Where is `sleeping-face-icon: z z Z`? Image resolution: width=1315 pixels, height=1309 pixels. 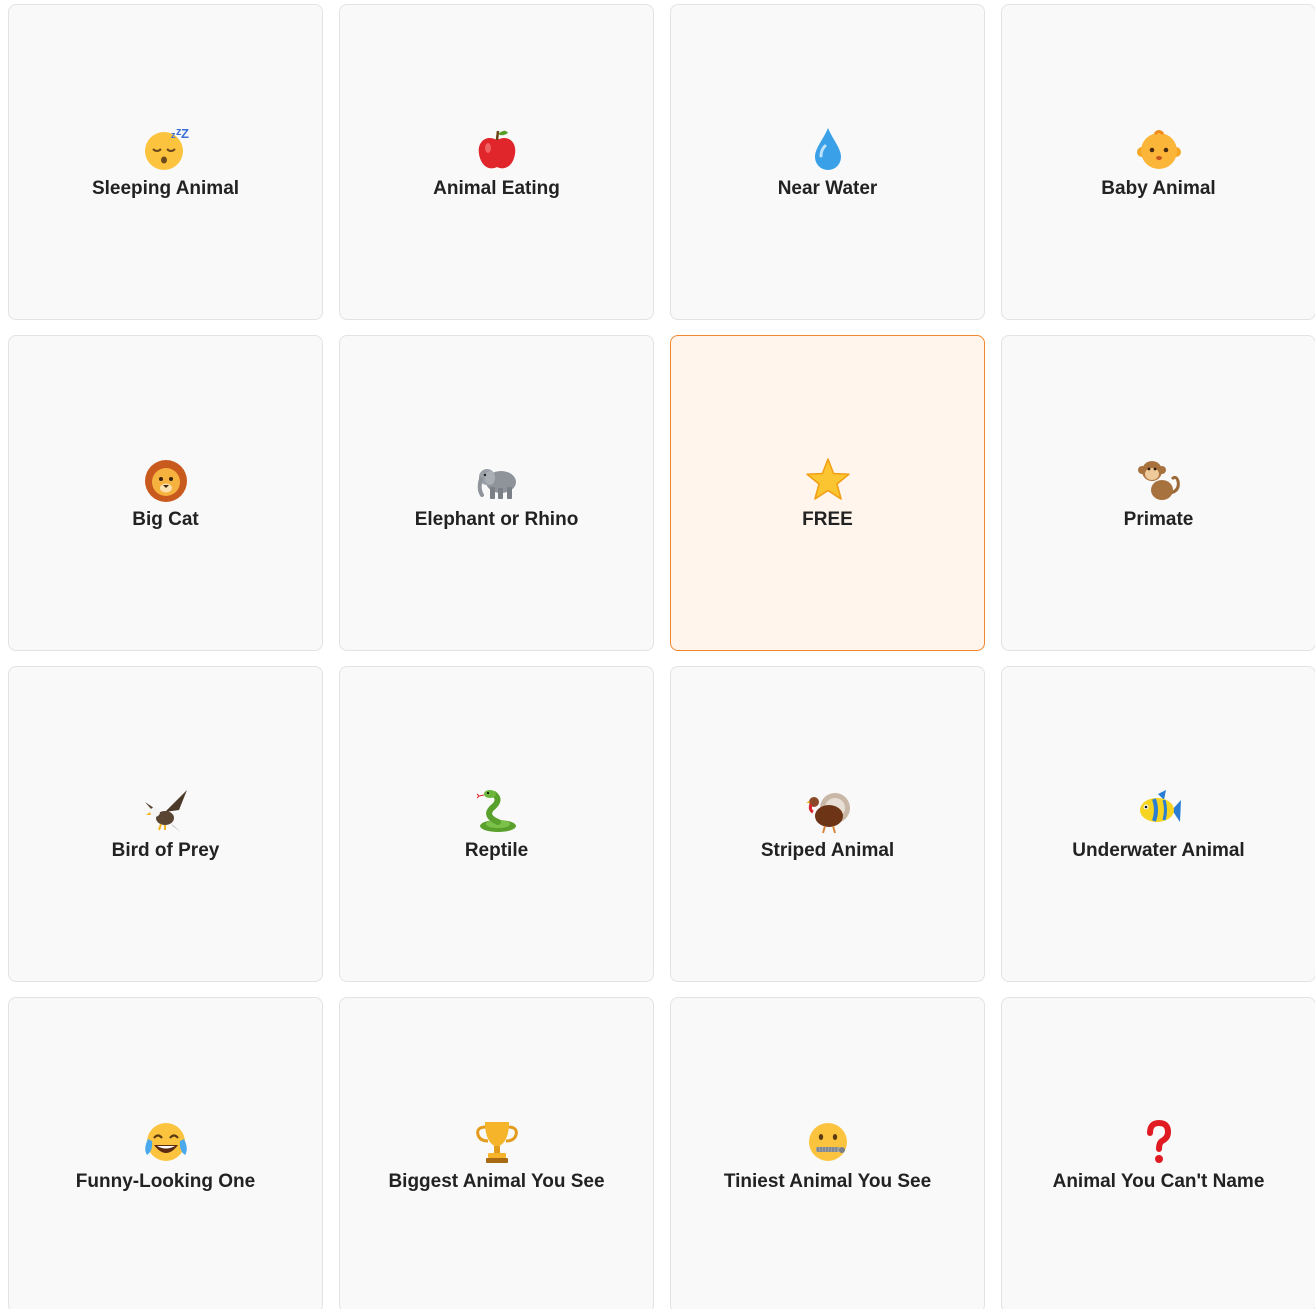
sleeping-face-icon: z z Z is located at coordinates (166, 149).